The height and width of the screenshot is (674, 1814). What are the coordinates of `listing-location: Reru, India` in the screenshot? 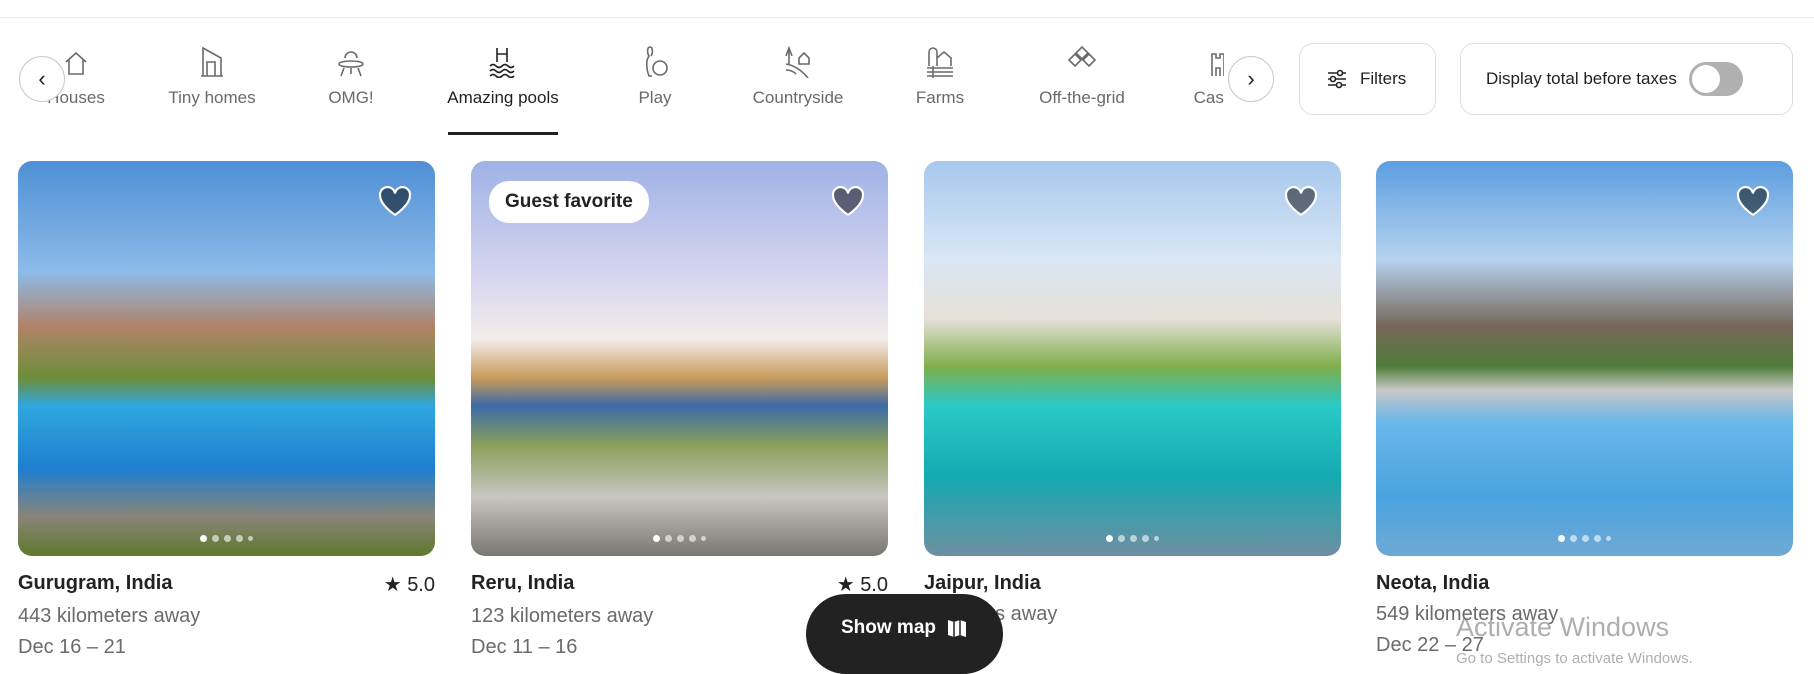 It's located at (523, 583).